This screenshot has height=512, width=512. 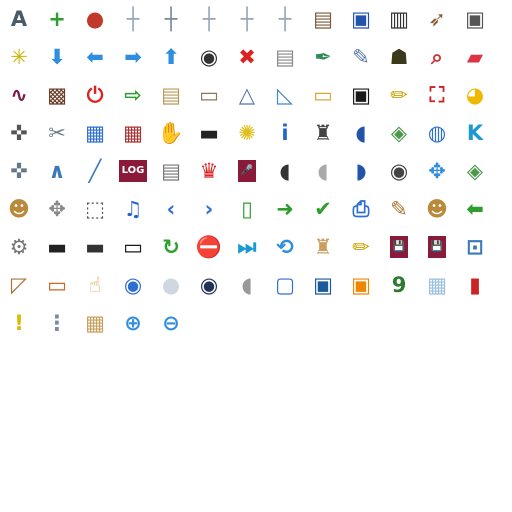 I want to click on pencil-icon: ✏, so click(x=399, y=95).